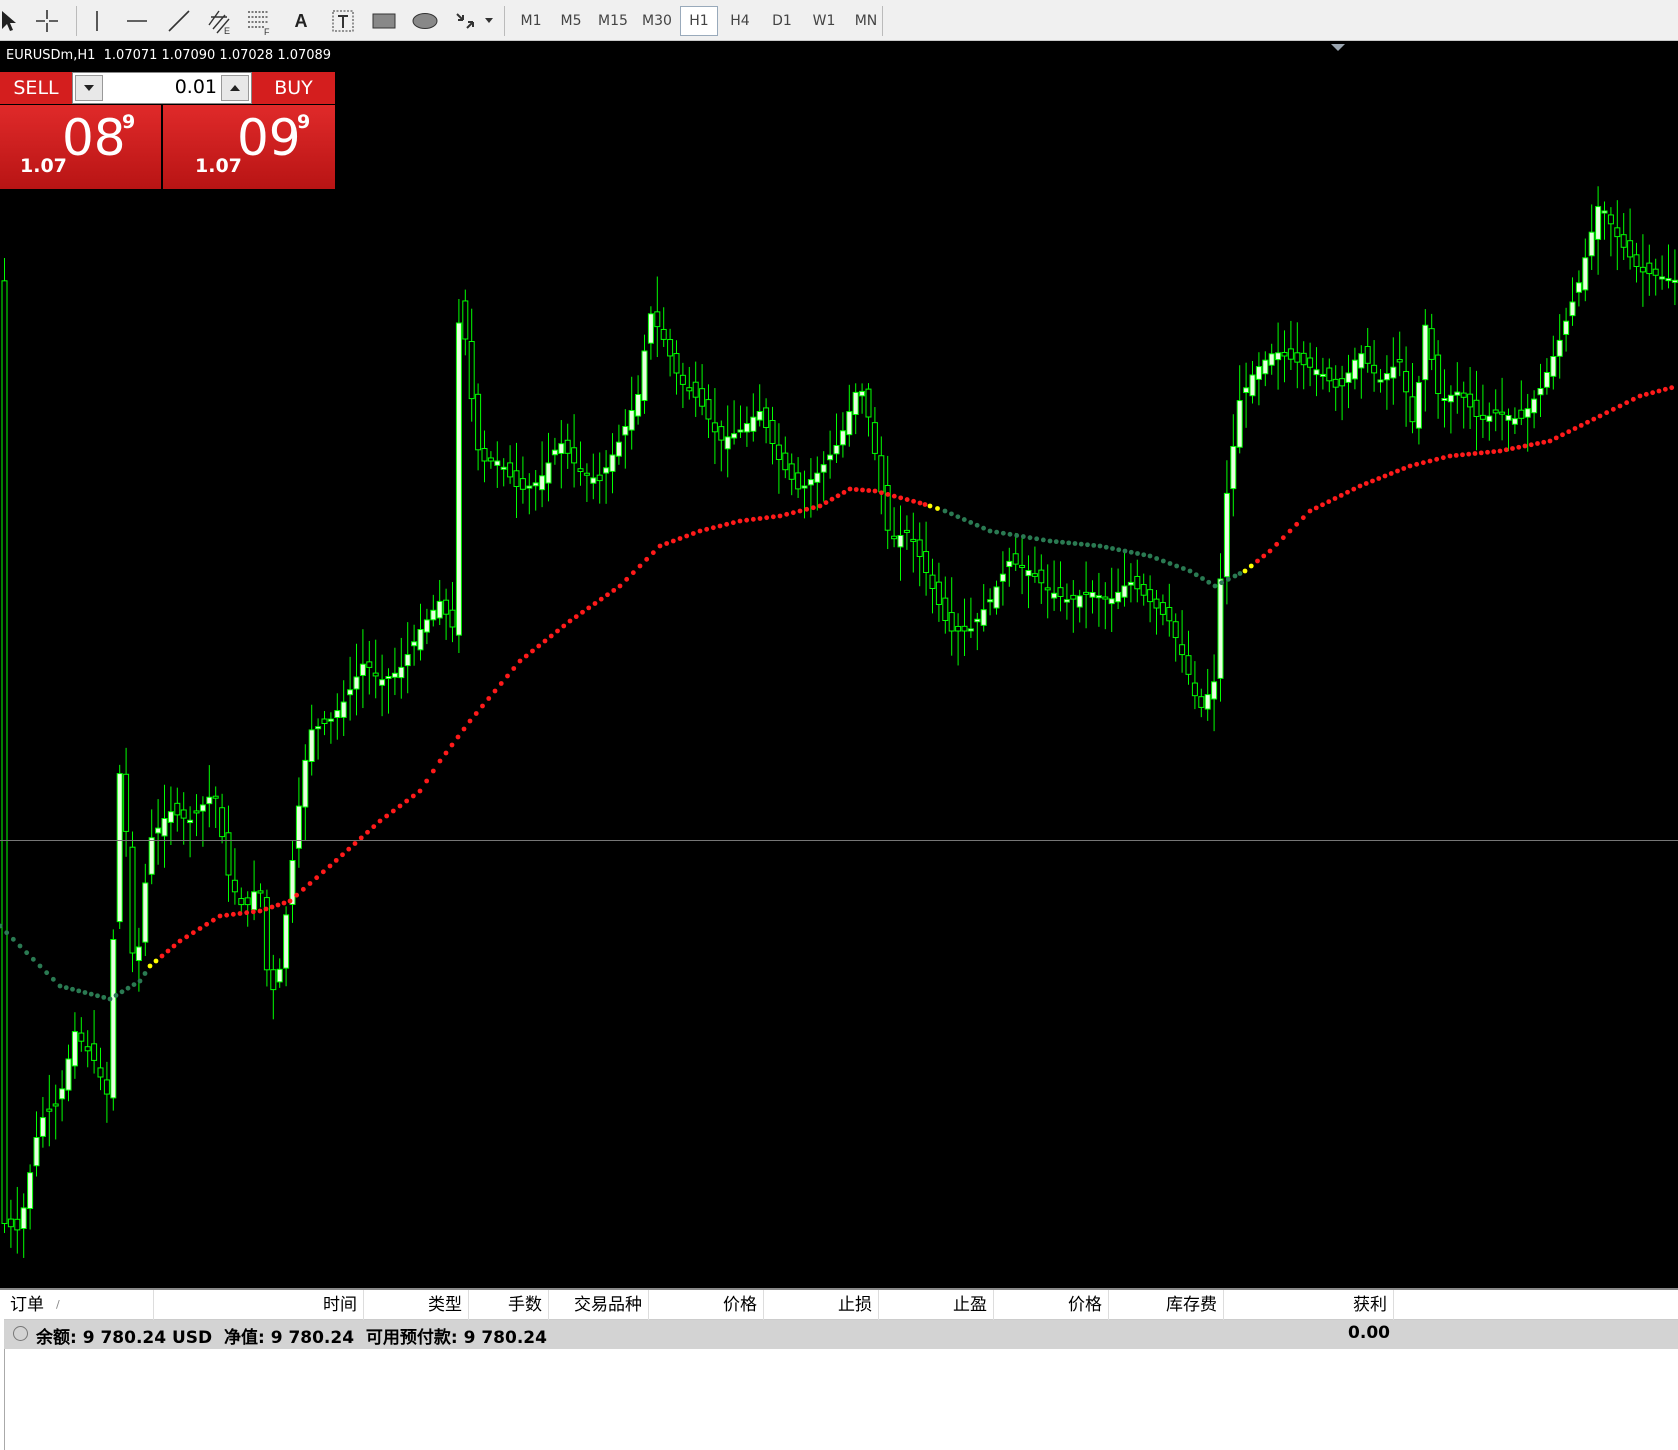  What do you see at coordinates (79, 1305) in the screenshot?
I see `column-header: 订单` at bounding box center [79, 1305].